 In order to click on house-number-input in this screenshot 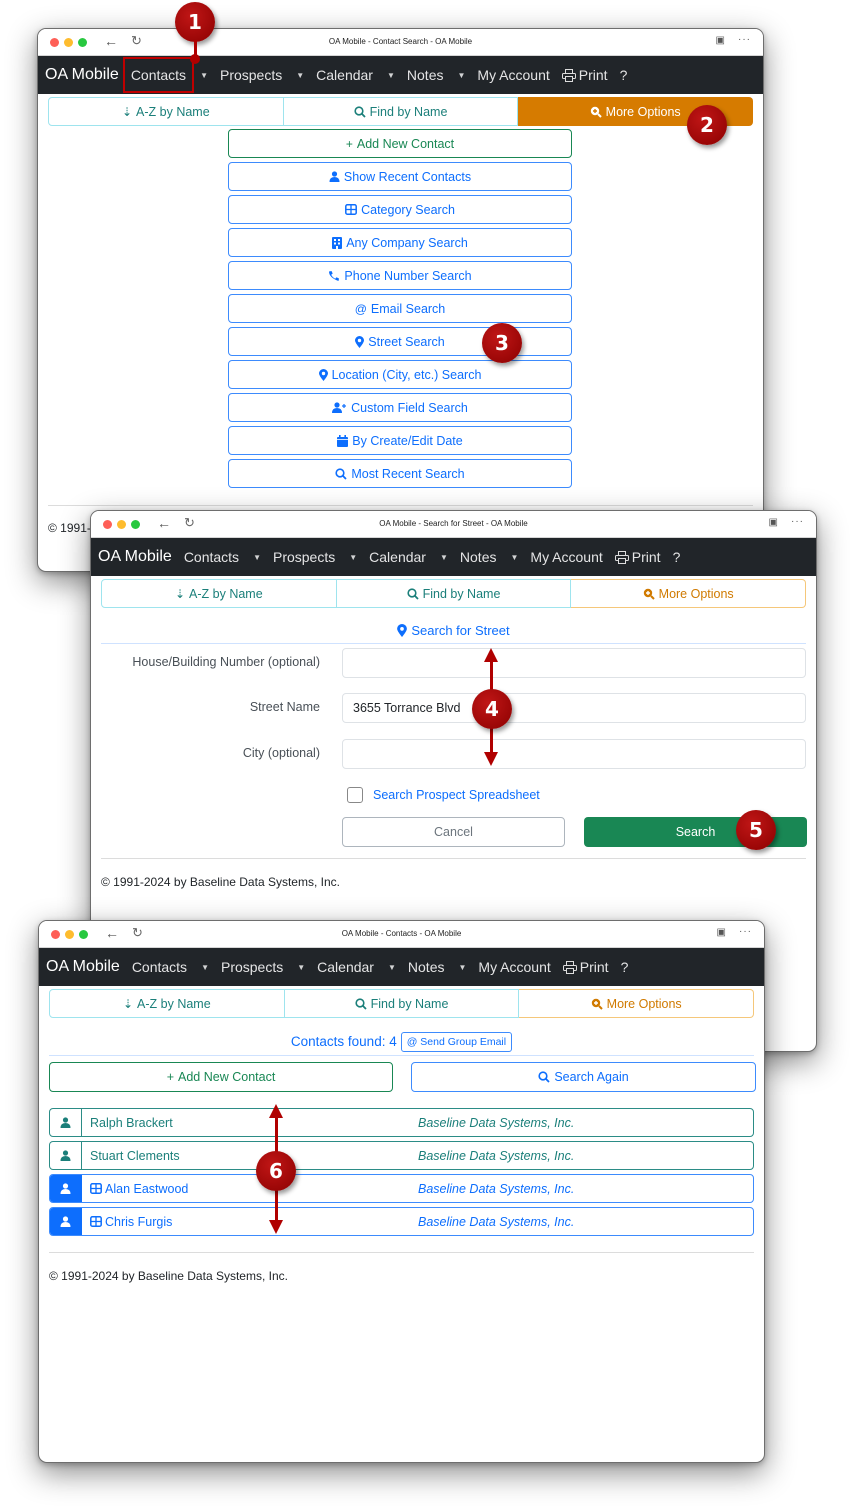, I will do `click(574, 663)`.